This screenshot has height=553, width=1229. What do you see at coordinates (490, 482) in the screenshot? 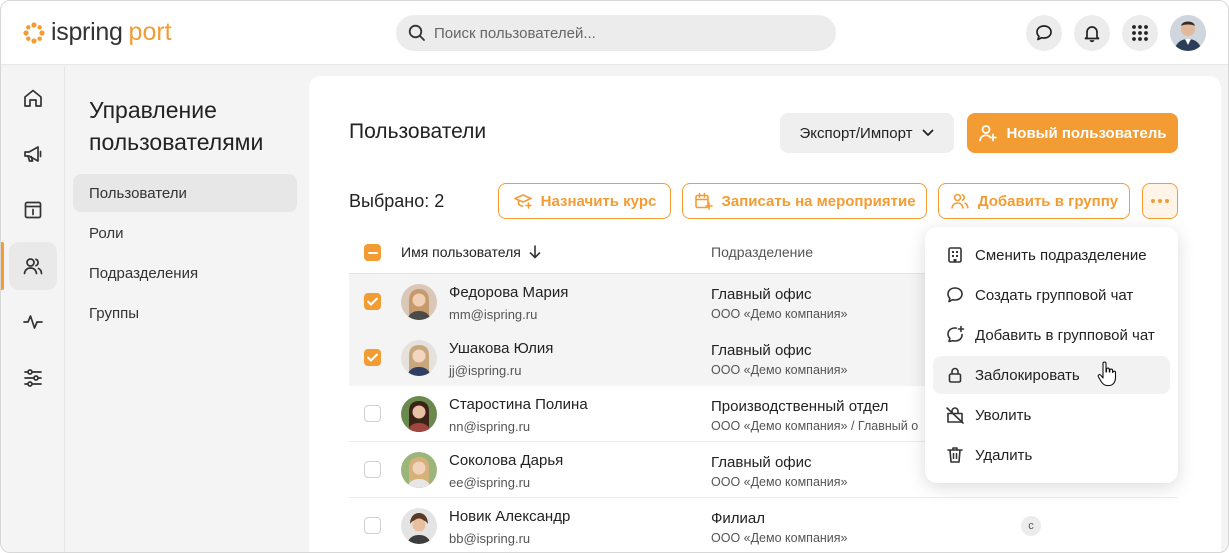
I see `user-email: ee@ispring.ru` at bounding box center [490, 482].